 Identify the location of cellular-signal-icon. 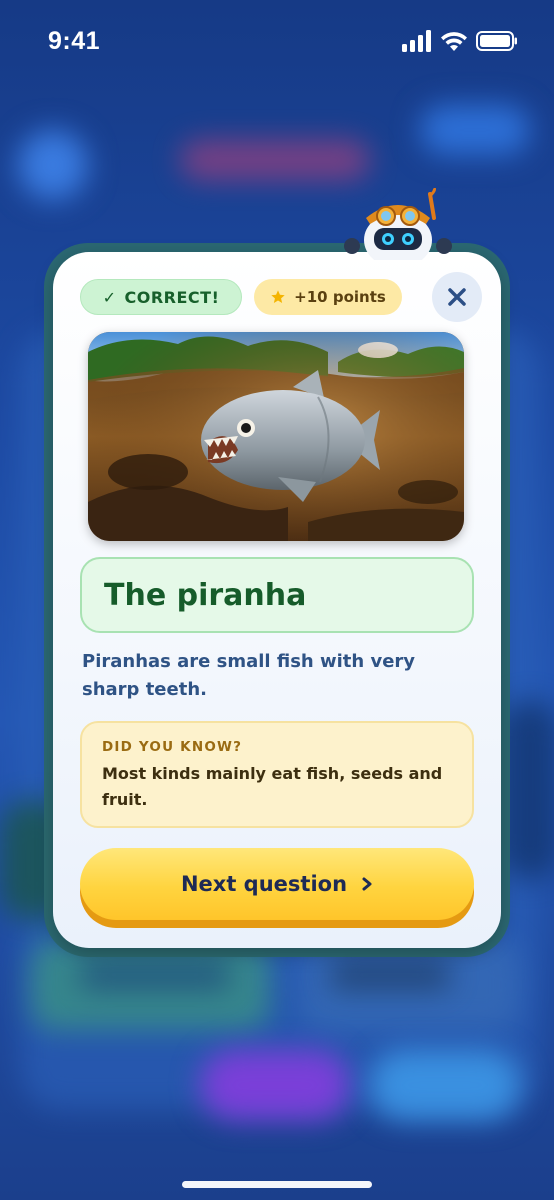
(416, 41).